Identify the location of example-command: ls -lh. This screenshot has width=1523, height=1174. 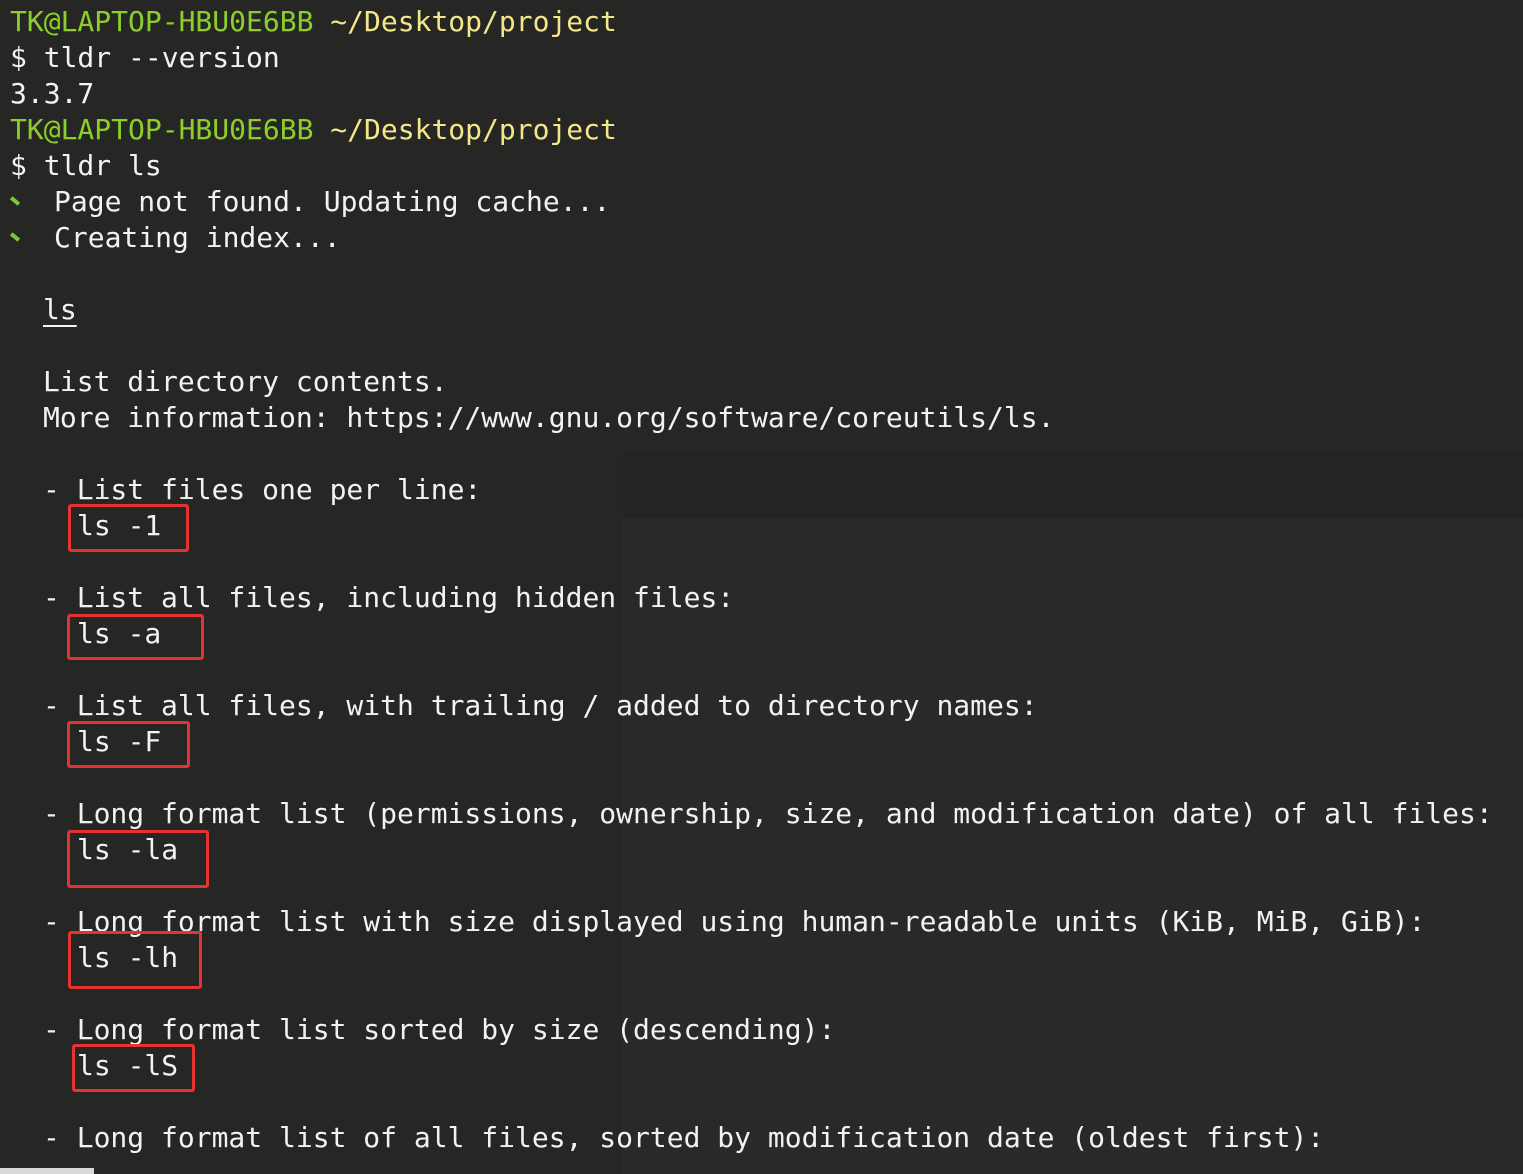
(128, 957).